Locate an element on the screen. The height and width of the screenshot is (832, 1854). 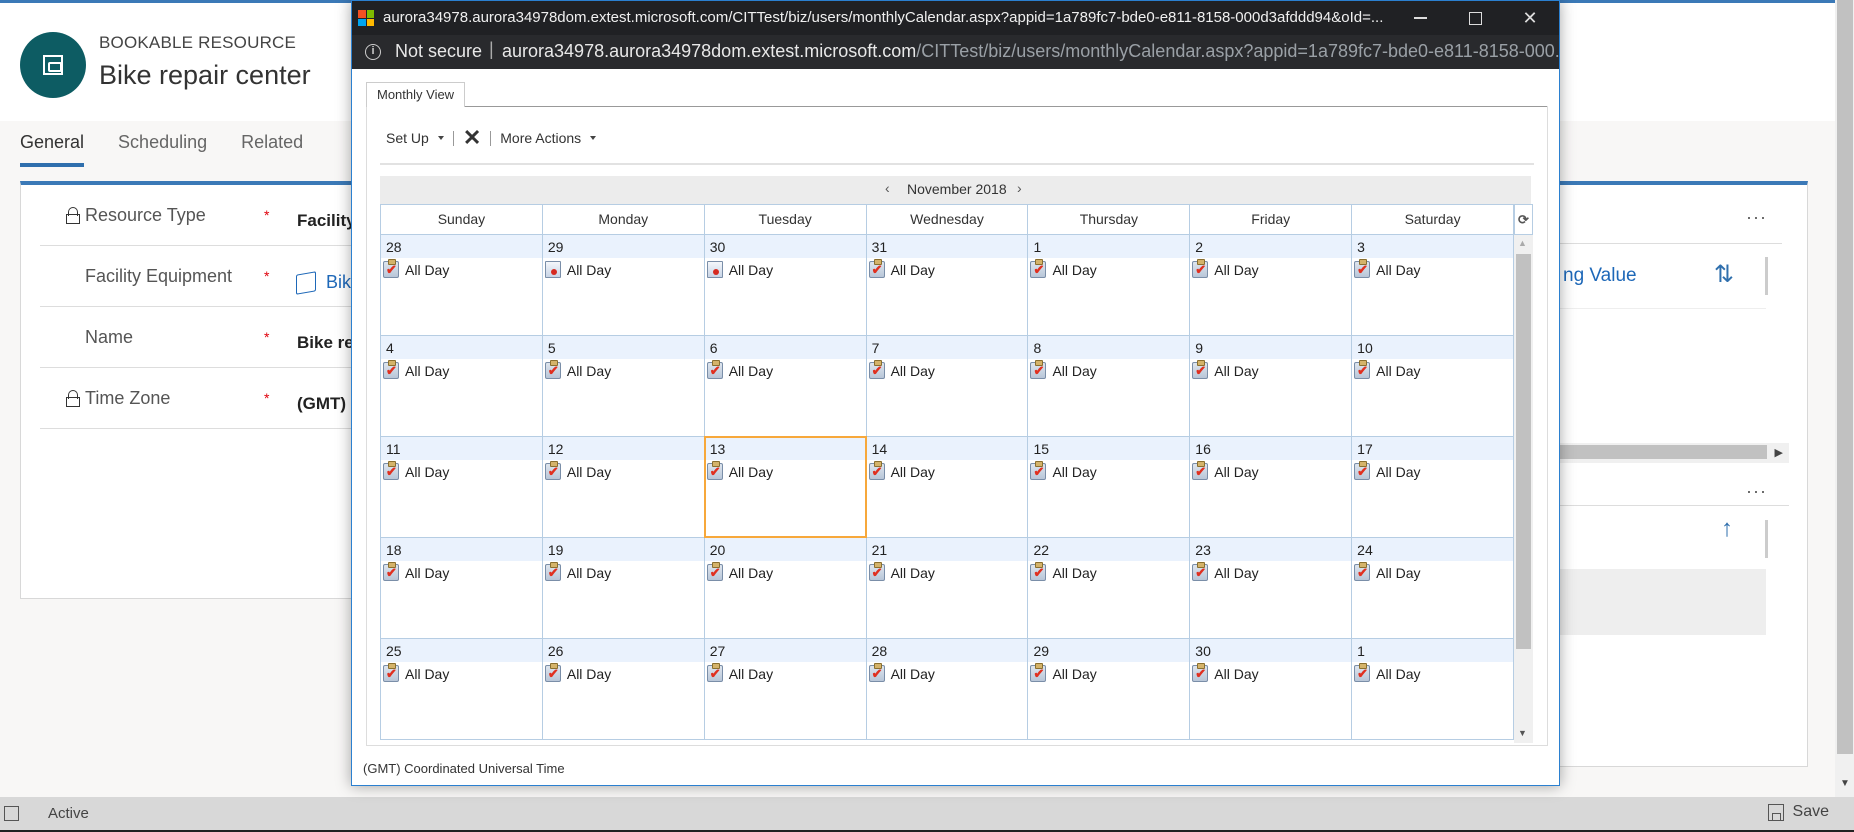
calendar-day-cell: 4 All Day is located at coordinates (462, 386).